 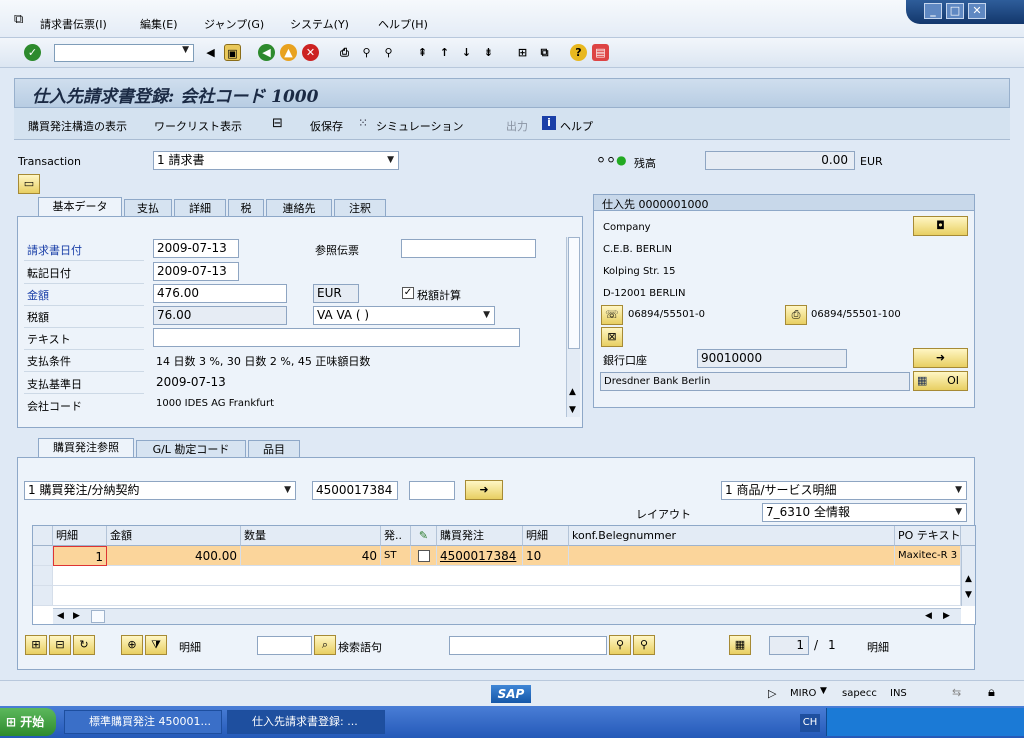 I want to click on delete-vendor-icon: ⊠, so click(x=612, y=337).